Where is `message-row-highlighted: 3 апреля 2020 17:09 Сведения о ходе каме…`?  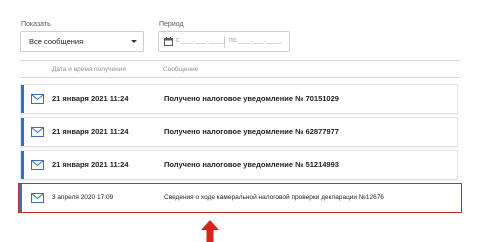
message-row-highlighted: 3 апреля 2020 17:09 Сведения о ходе каме… is located at coordinates (240, 198).